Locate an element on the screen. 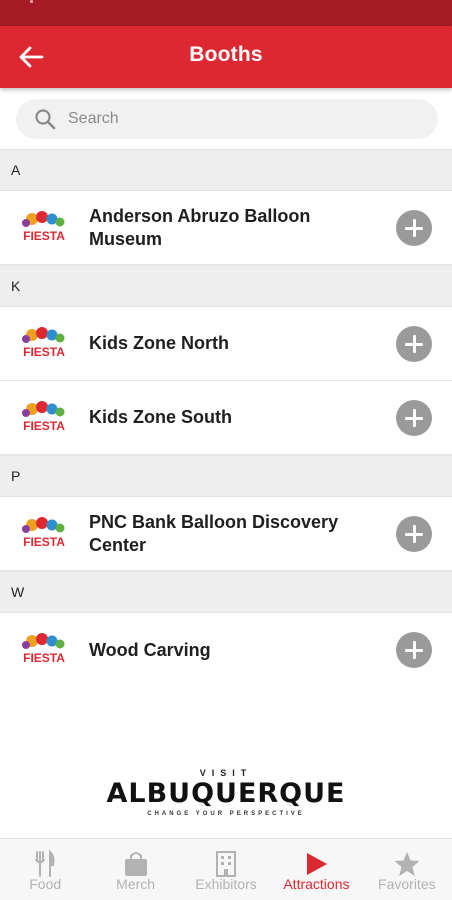 This screenshot has width=452, height=900. star-icon is located at coordinates (407, 864).